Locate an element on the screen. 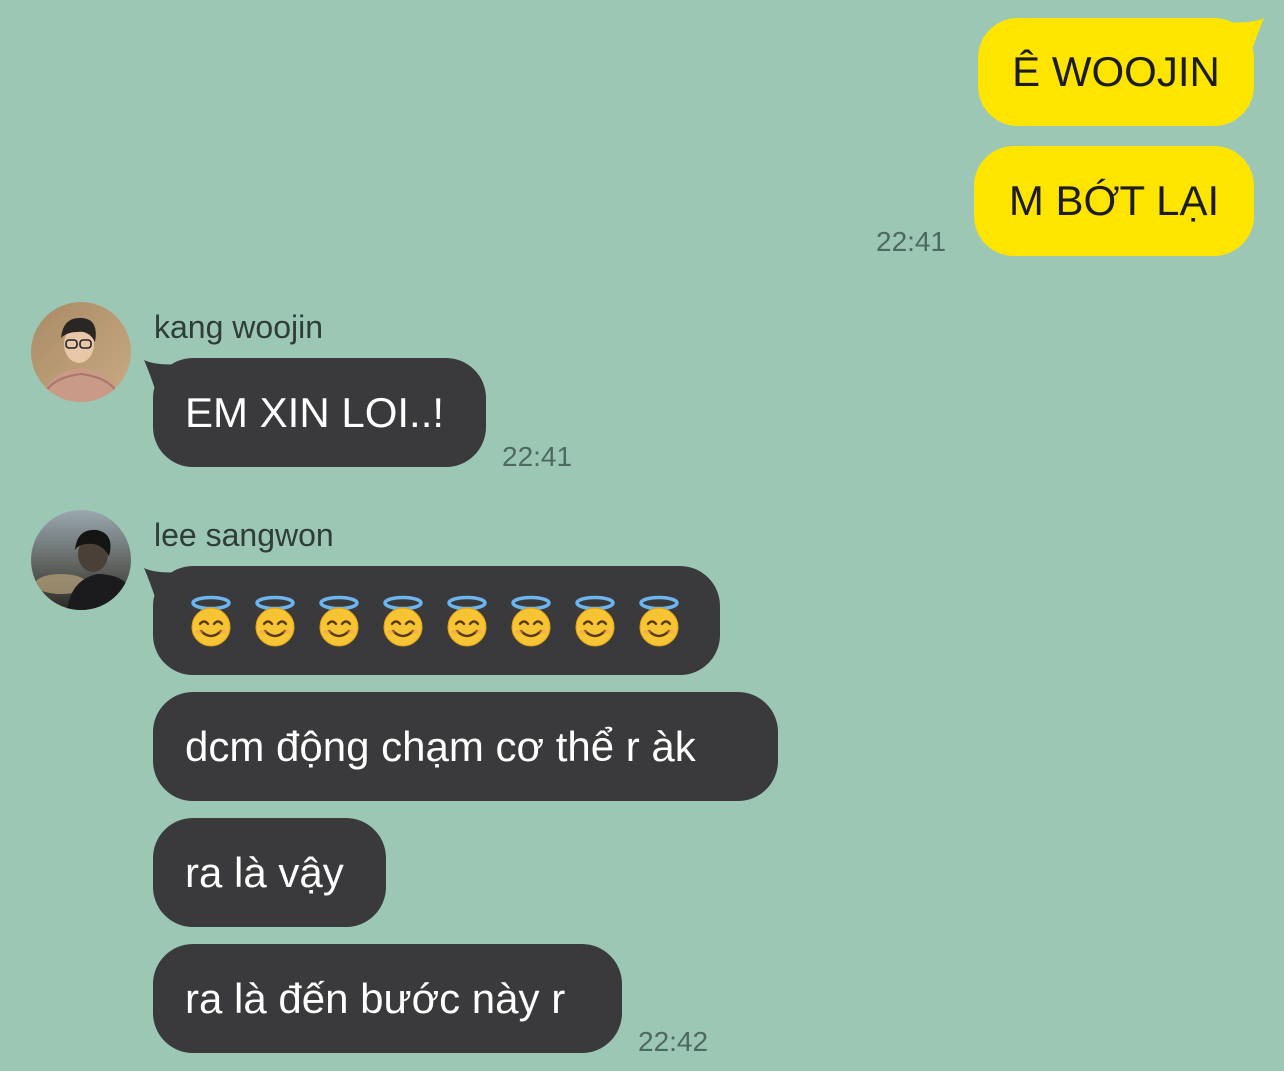  received-message-bubble: ra là vậy is located at coordinates (269, 872).